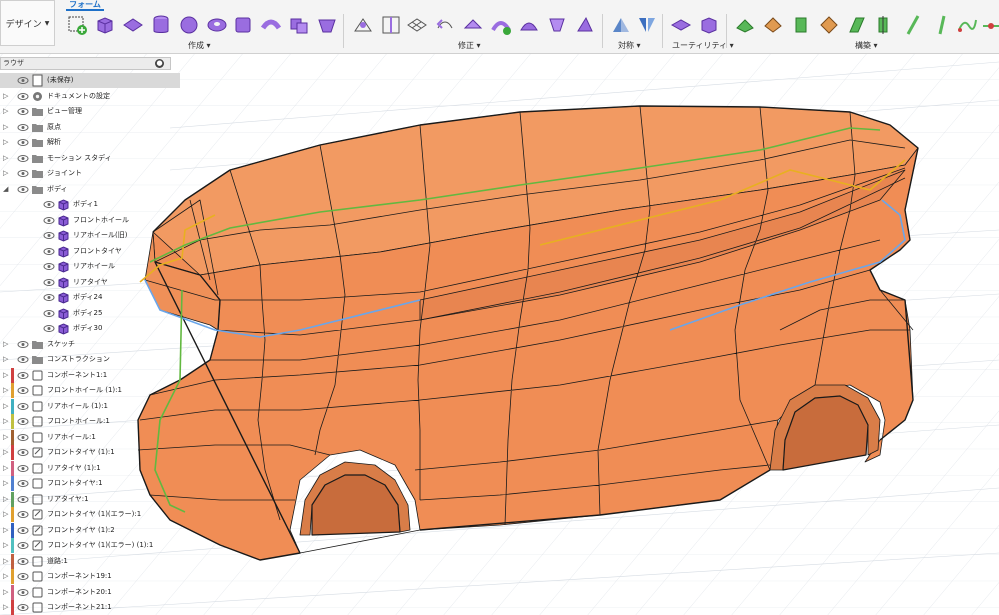 This screenshot has height=615, width=999. What do you see at coordinates (90, 607) in the screenshot?
I see `tree-row-comp21: ▷ コンポーネント21:1` at bounding box center [90, 607].